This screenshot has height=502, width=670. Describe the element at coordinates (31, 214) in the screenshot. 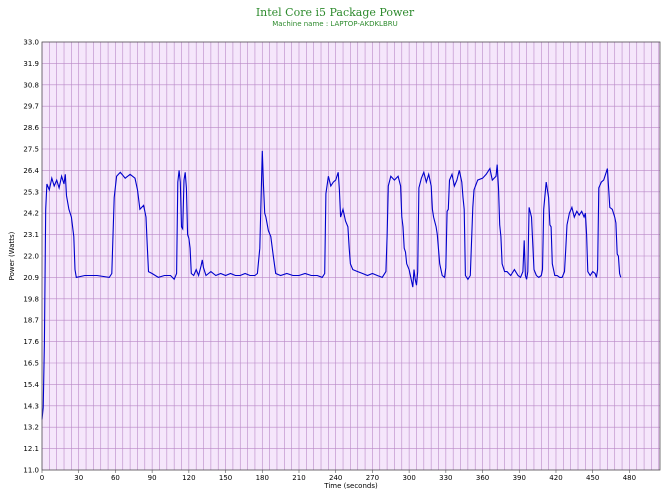

I see `y-tick-label: 24.2` at that location.